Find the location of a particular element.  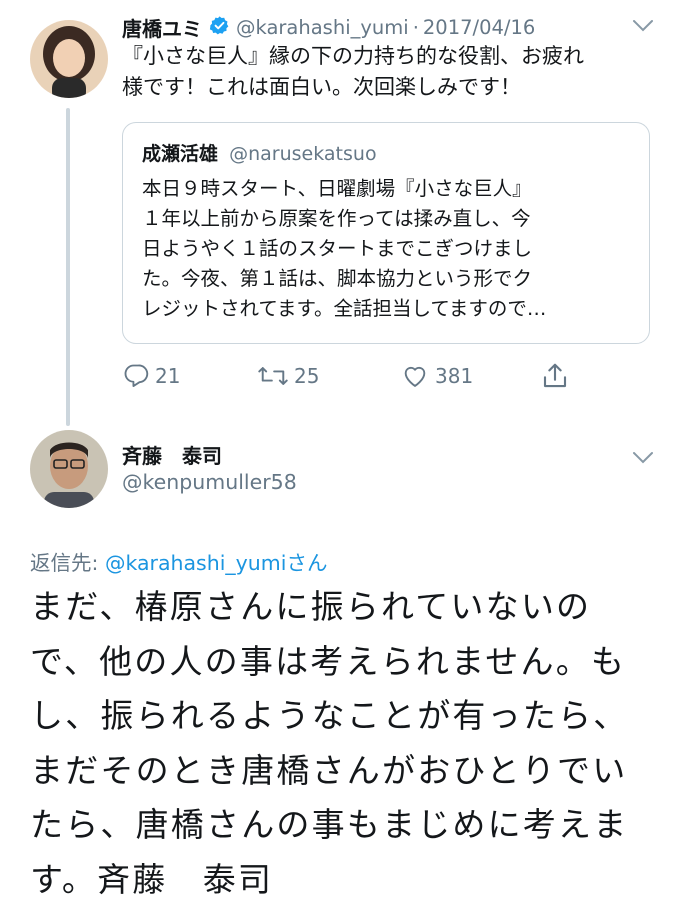

avatar-karahashi is located at coordinates (69, 59).